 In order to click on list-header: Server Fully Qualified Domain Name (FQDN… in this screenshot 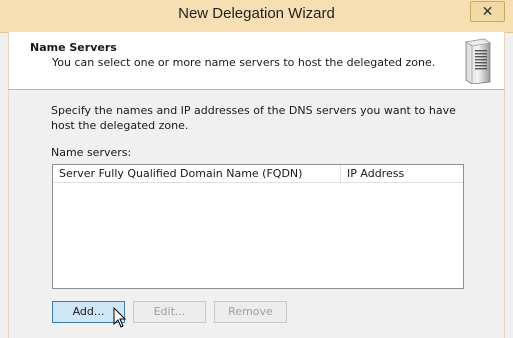, I will do `click(258, 174)`.